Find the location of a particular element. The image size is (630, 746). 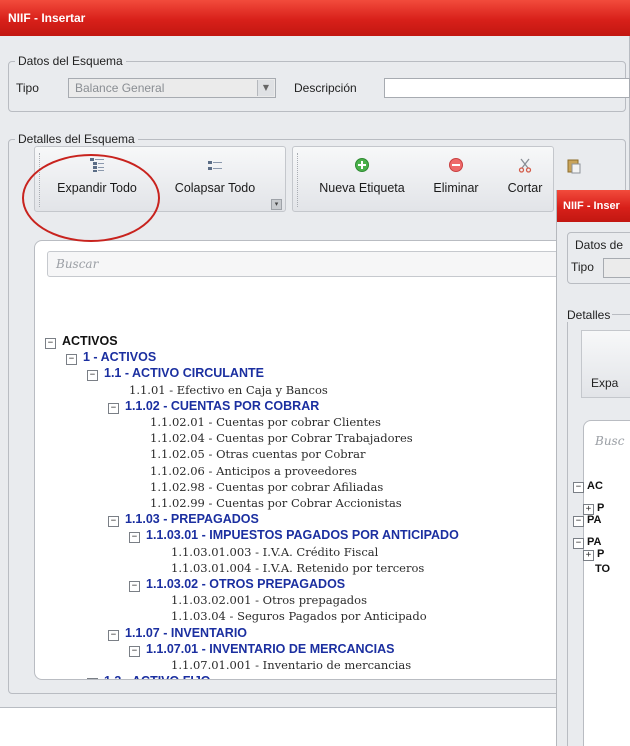

tree-node: −1.1.07 - INVENTARIO is located at coordinates (177, 633).